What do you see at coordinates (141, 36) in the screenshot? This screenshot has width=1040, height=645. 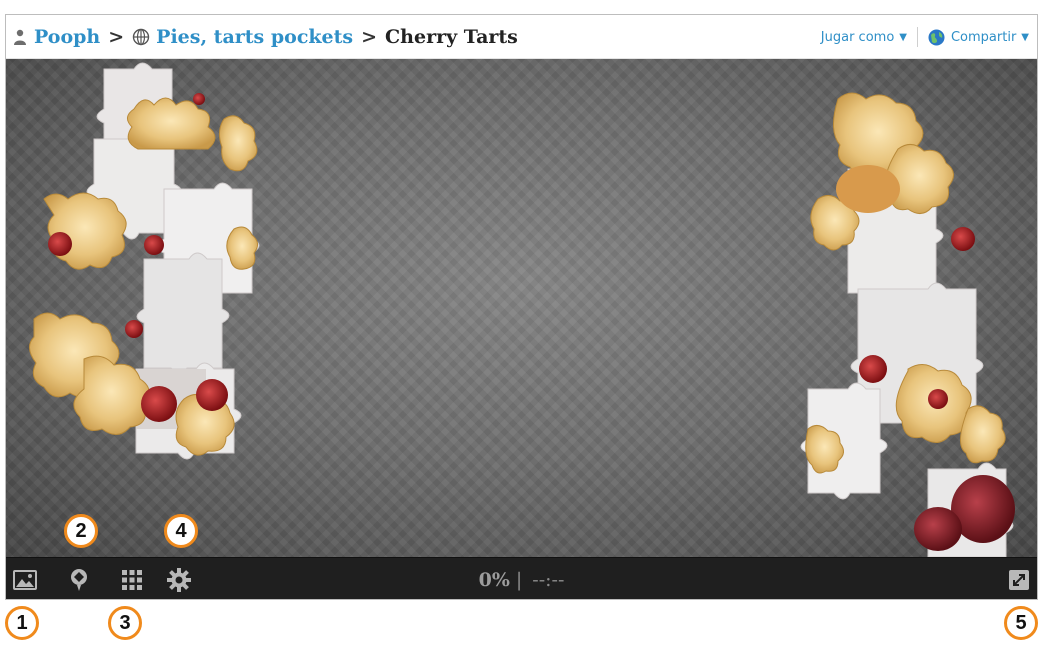 I see `globe-grid-icon` at bounding box center [141, 36].